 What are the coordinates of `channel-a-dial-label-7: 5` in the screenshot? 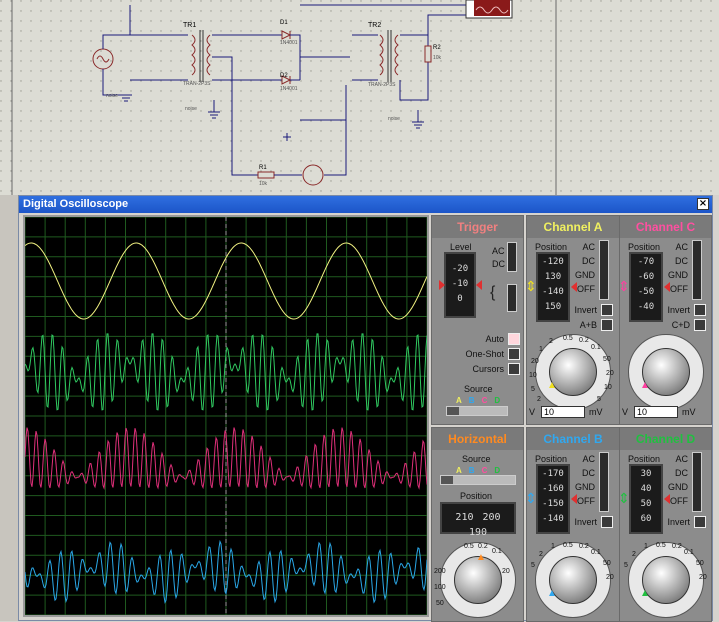 It's located at (599, 399).